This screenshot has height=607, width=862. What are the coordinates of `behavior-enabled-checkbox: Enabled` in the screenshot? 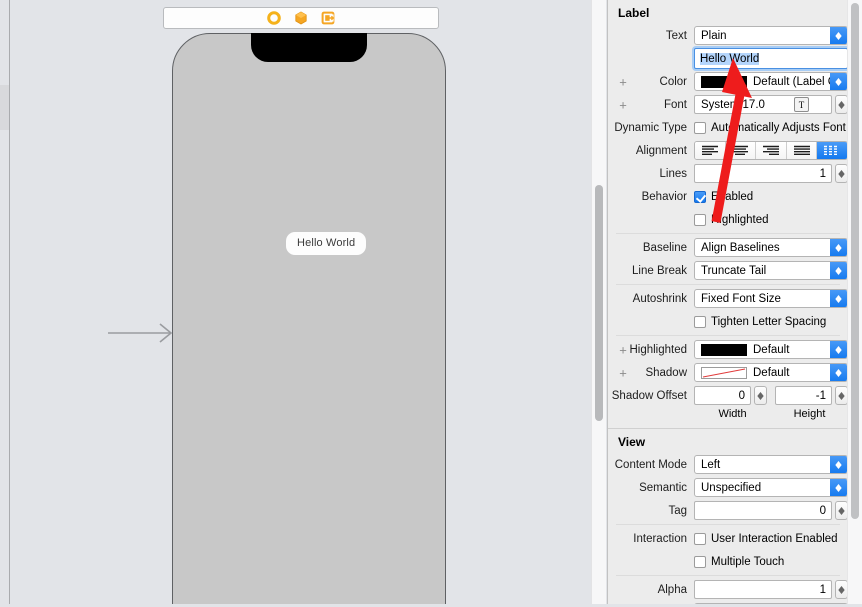 It's located at (723, 196).